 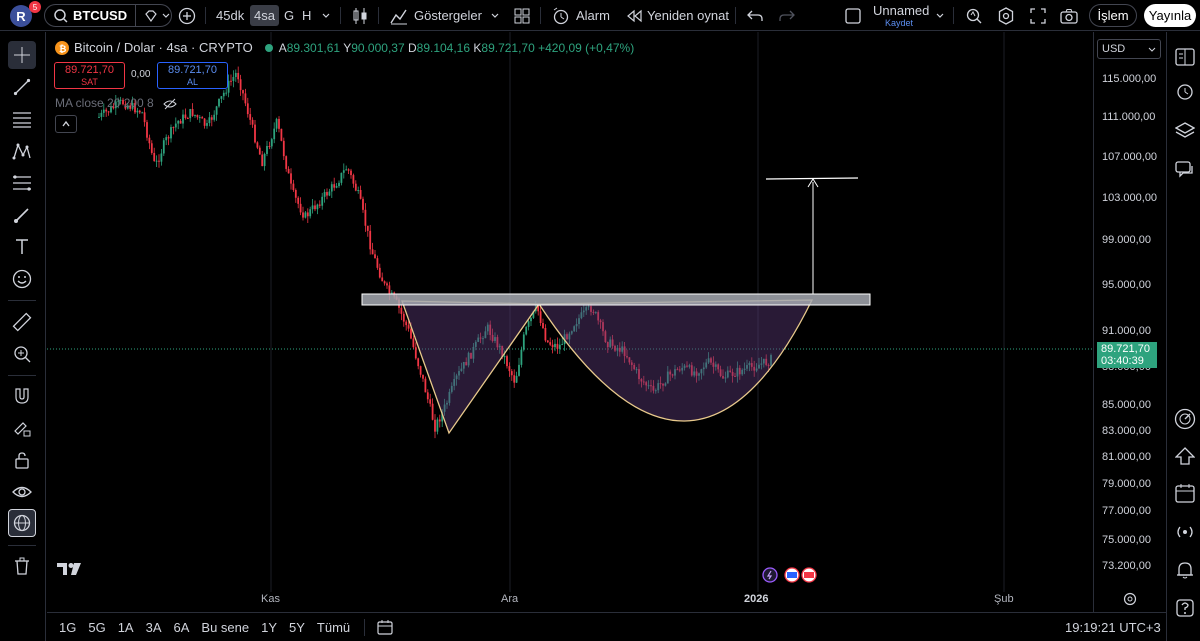 I want to click on trade-button: İşlem, so click(x=1113, y=15).